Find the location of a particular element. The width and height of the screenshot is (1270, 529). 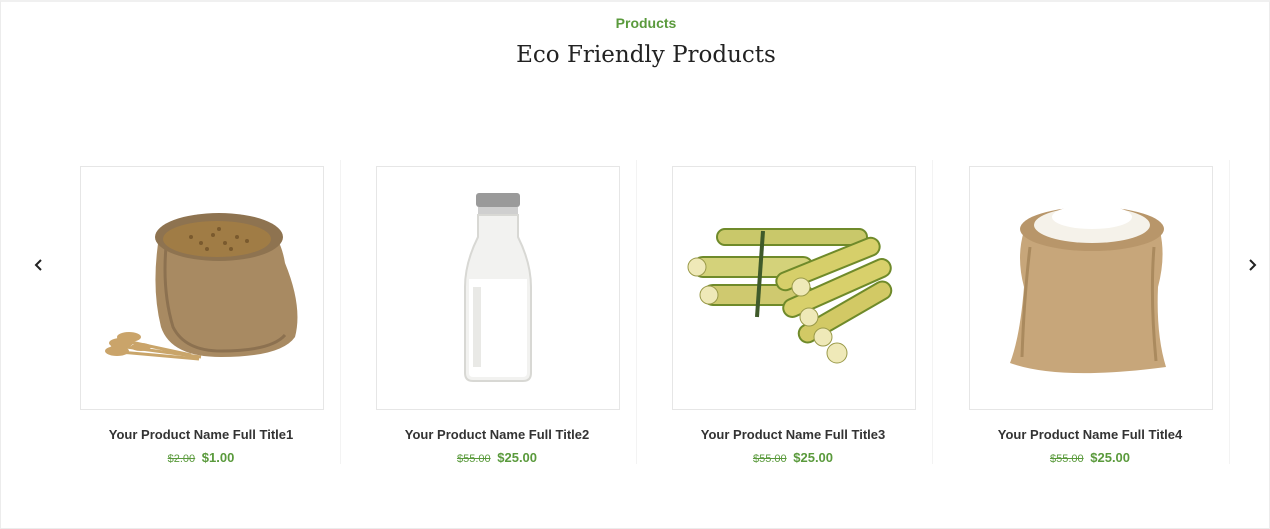

old-price: $2.00 is located at coordinates (181, 459).